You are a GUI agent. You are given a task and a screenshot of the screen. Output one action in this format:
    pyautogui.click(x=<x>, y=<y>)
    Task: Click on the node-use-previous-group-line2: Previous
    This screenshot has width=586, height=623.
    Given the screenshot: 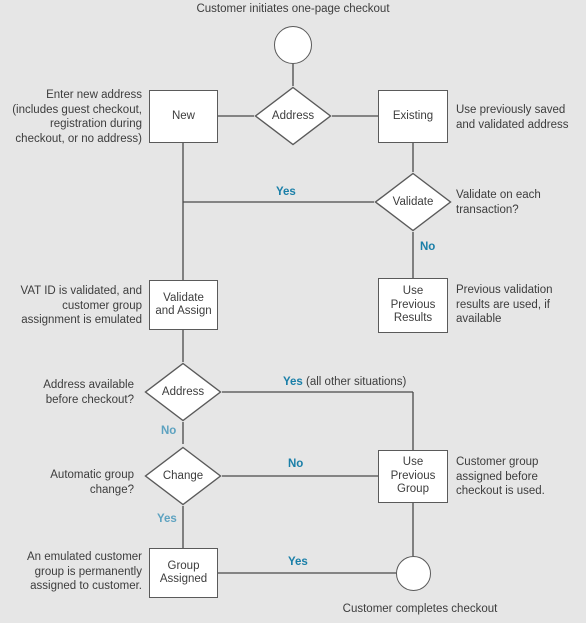 What is the action you would take?
    pyautogui.click(x=413, y=475)
    